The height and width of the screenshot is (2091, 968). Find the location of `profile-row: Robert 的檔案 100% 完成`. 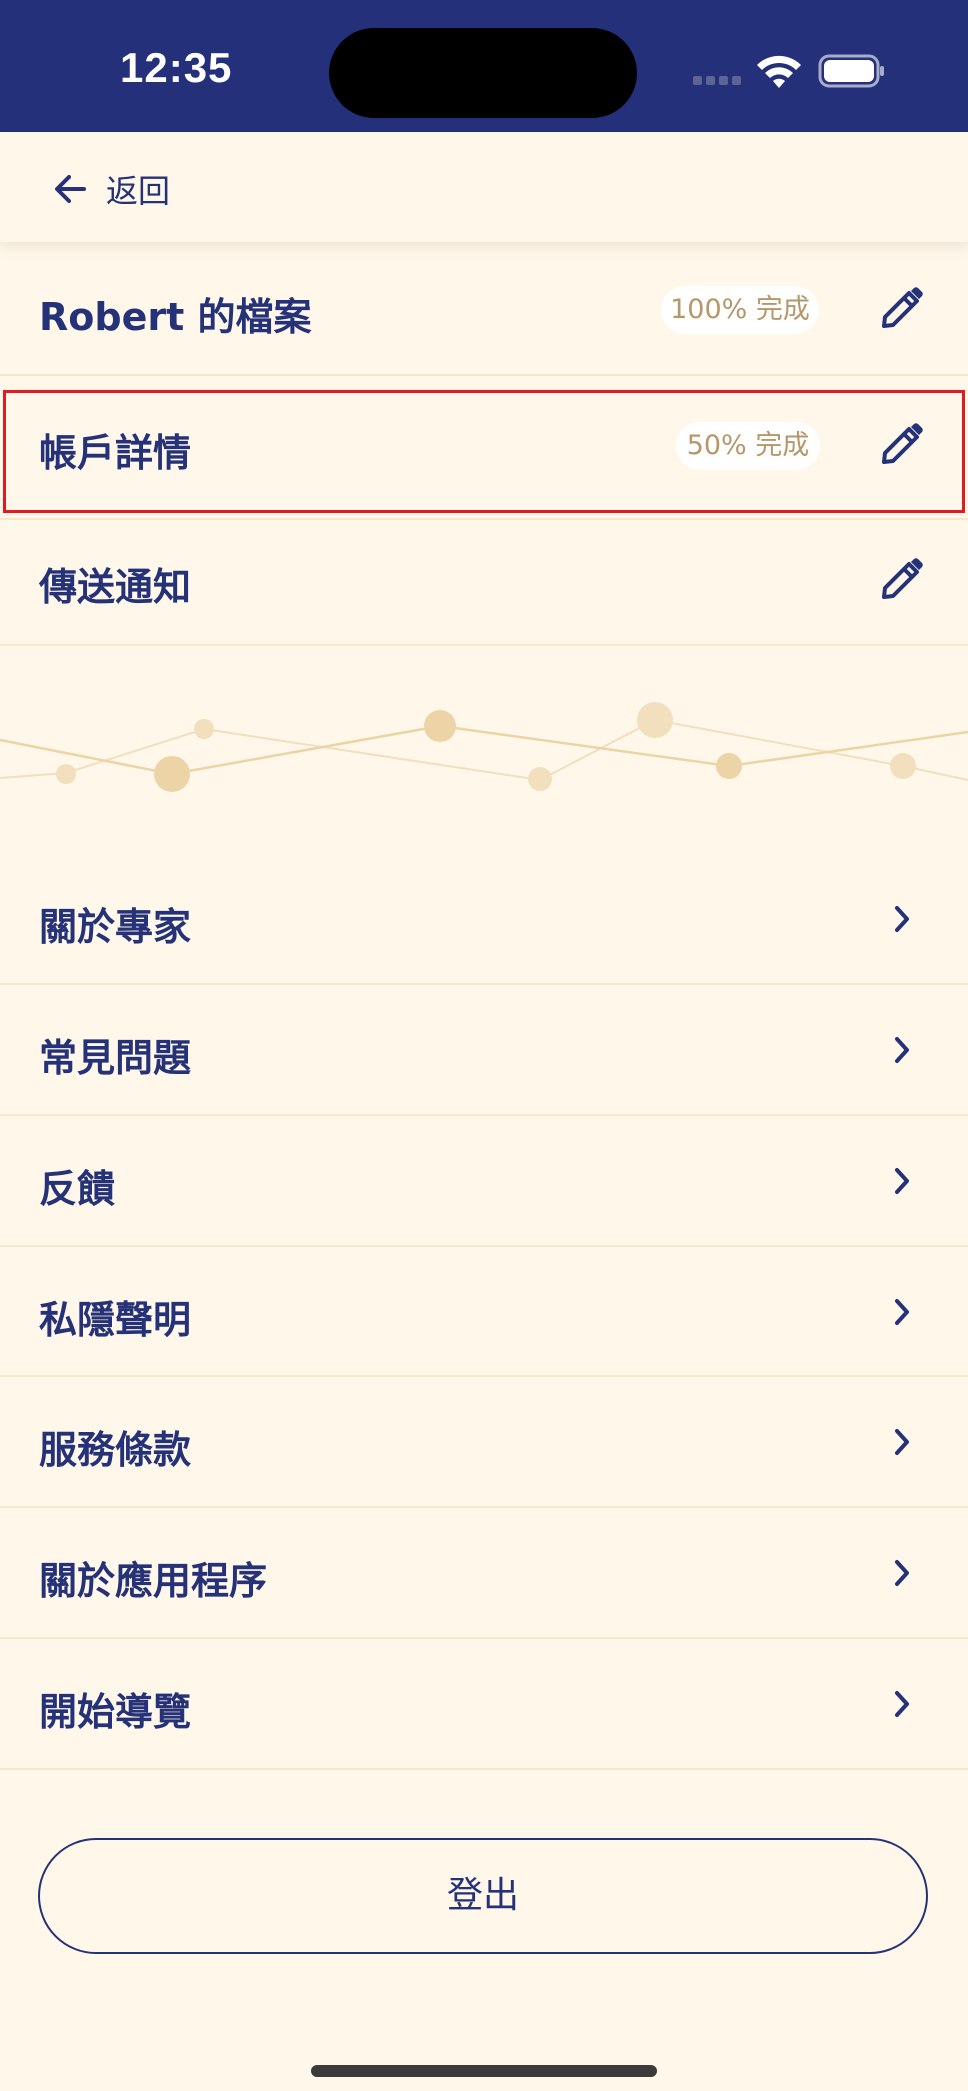

profile-row: Robert 的檔案 100% 完成 is located at coordinates (484, 309).